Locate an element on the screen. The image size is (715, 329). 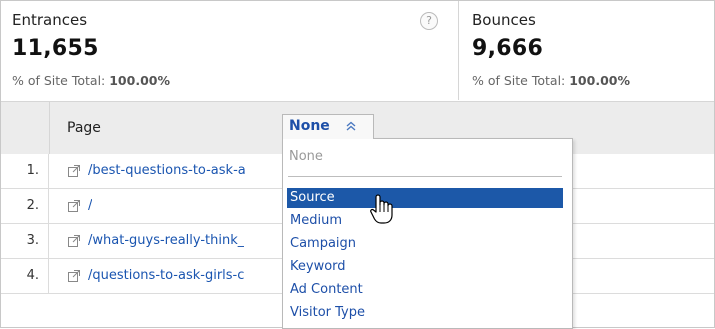
secondary-dimension-button: None is located at coordinates (328, 126).